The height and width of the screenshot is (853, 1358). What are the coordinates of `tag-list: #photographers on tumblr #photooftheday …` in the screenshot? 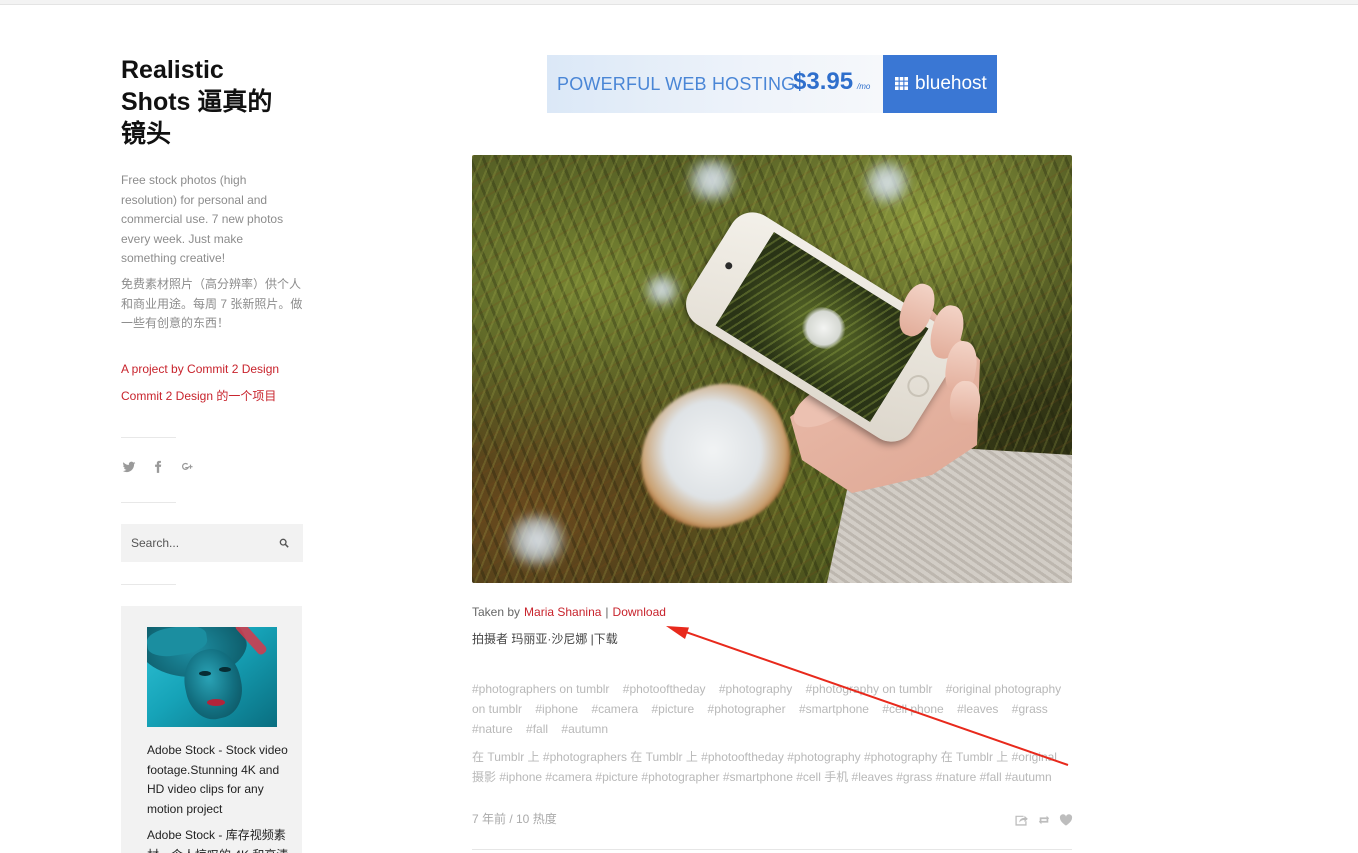 It's located at (772, 709).